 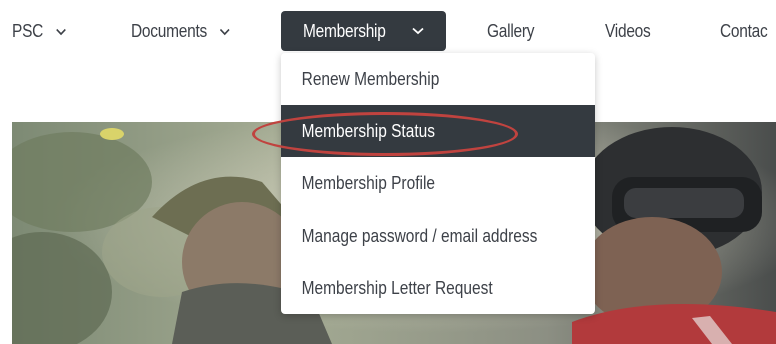 I want to click on menu-item-label: Membership Letter Request, so click(x=397, y=288).